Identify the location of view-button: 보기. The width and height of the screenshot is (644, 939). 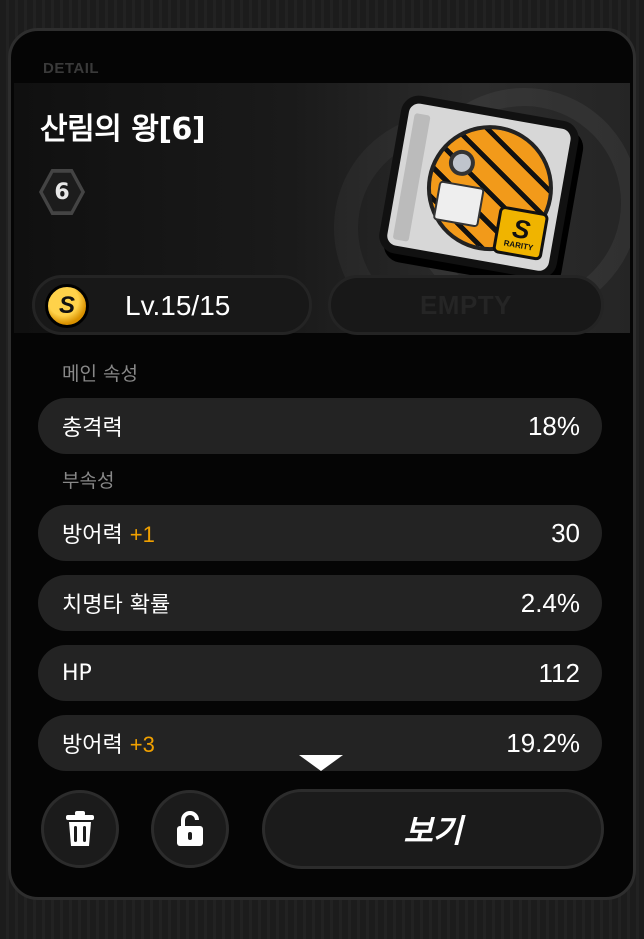
(433, 829).